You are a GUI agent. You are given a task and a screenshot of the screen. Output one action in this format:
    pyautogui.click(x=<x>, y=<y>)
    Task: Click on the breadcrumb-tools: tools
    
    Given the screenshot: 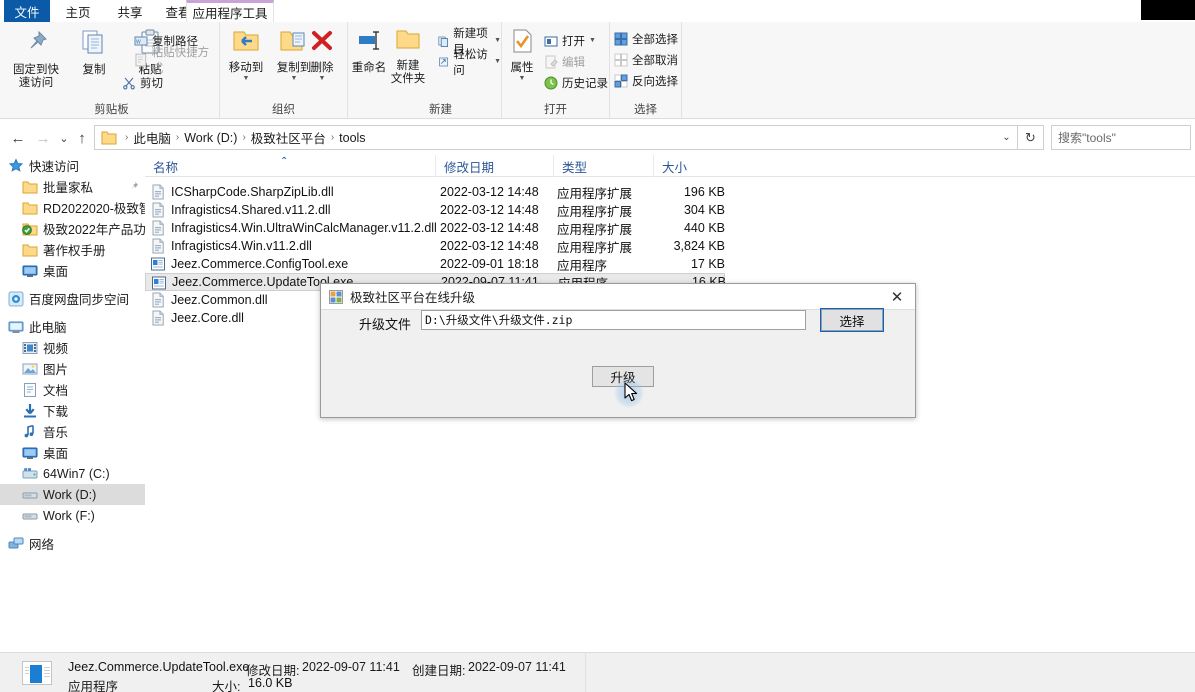 What is the action you would take?
    pyautogui.click(x=352, y=138)
    